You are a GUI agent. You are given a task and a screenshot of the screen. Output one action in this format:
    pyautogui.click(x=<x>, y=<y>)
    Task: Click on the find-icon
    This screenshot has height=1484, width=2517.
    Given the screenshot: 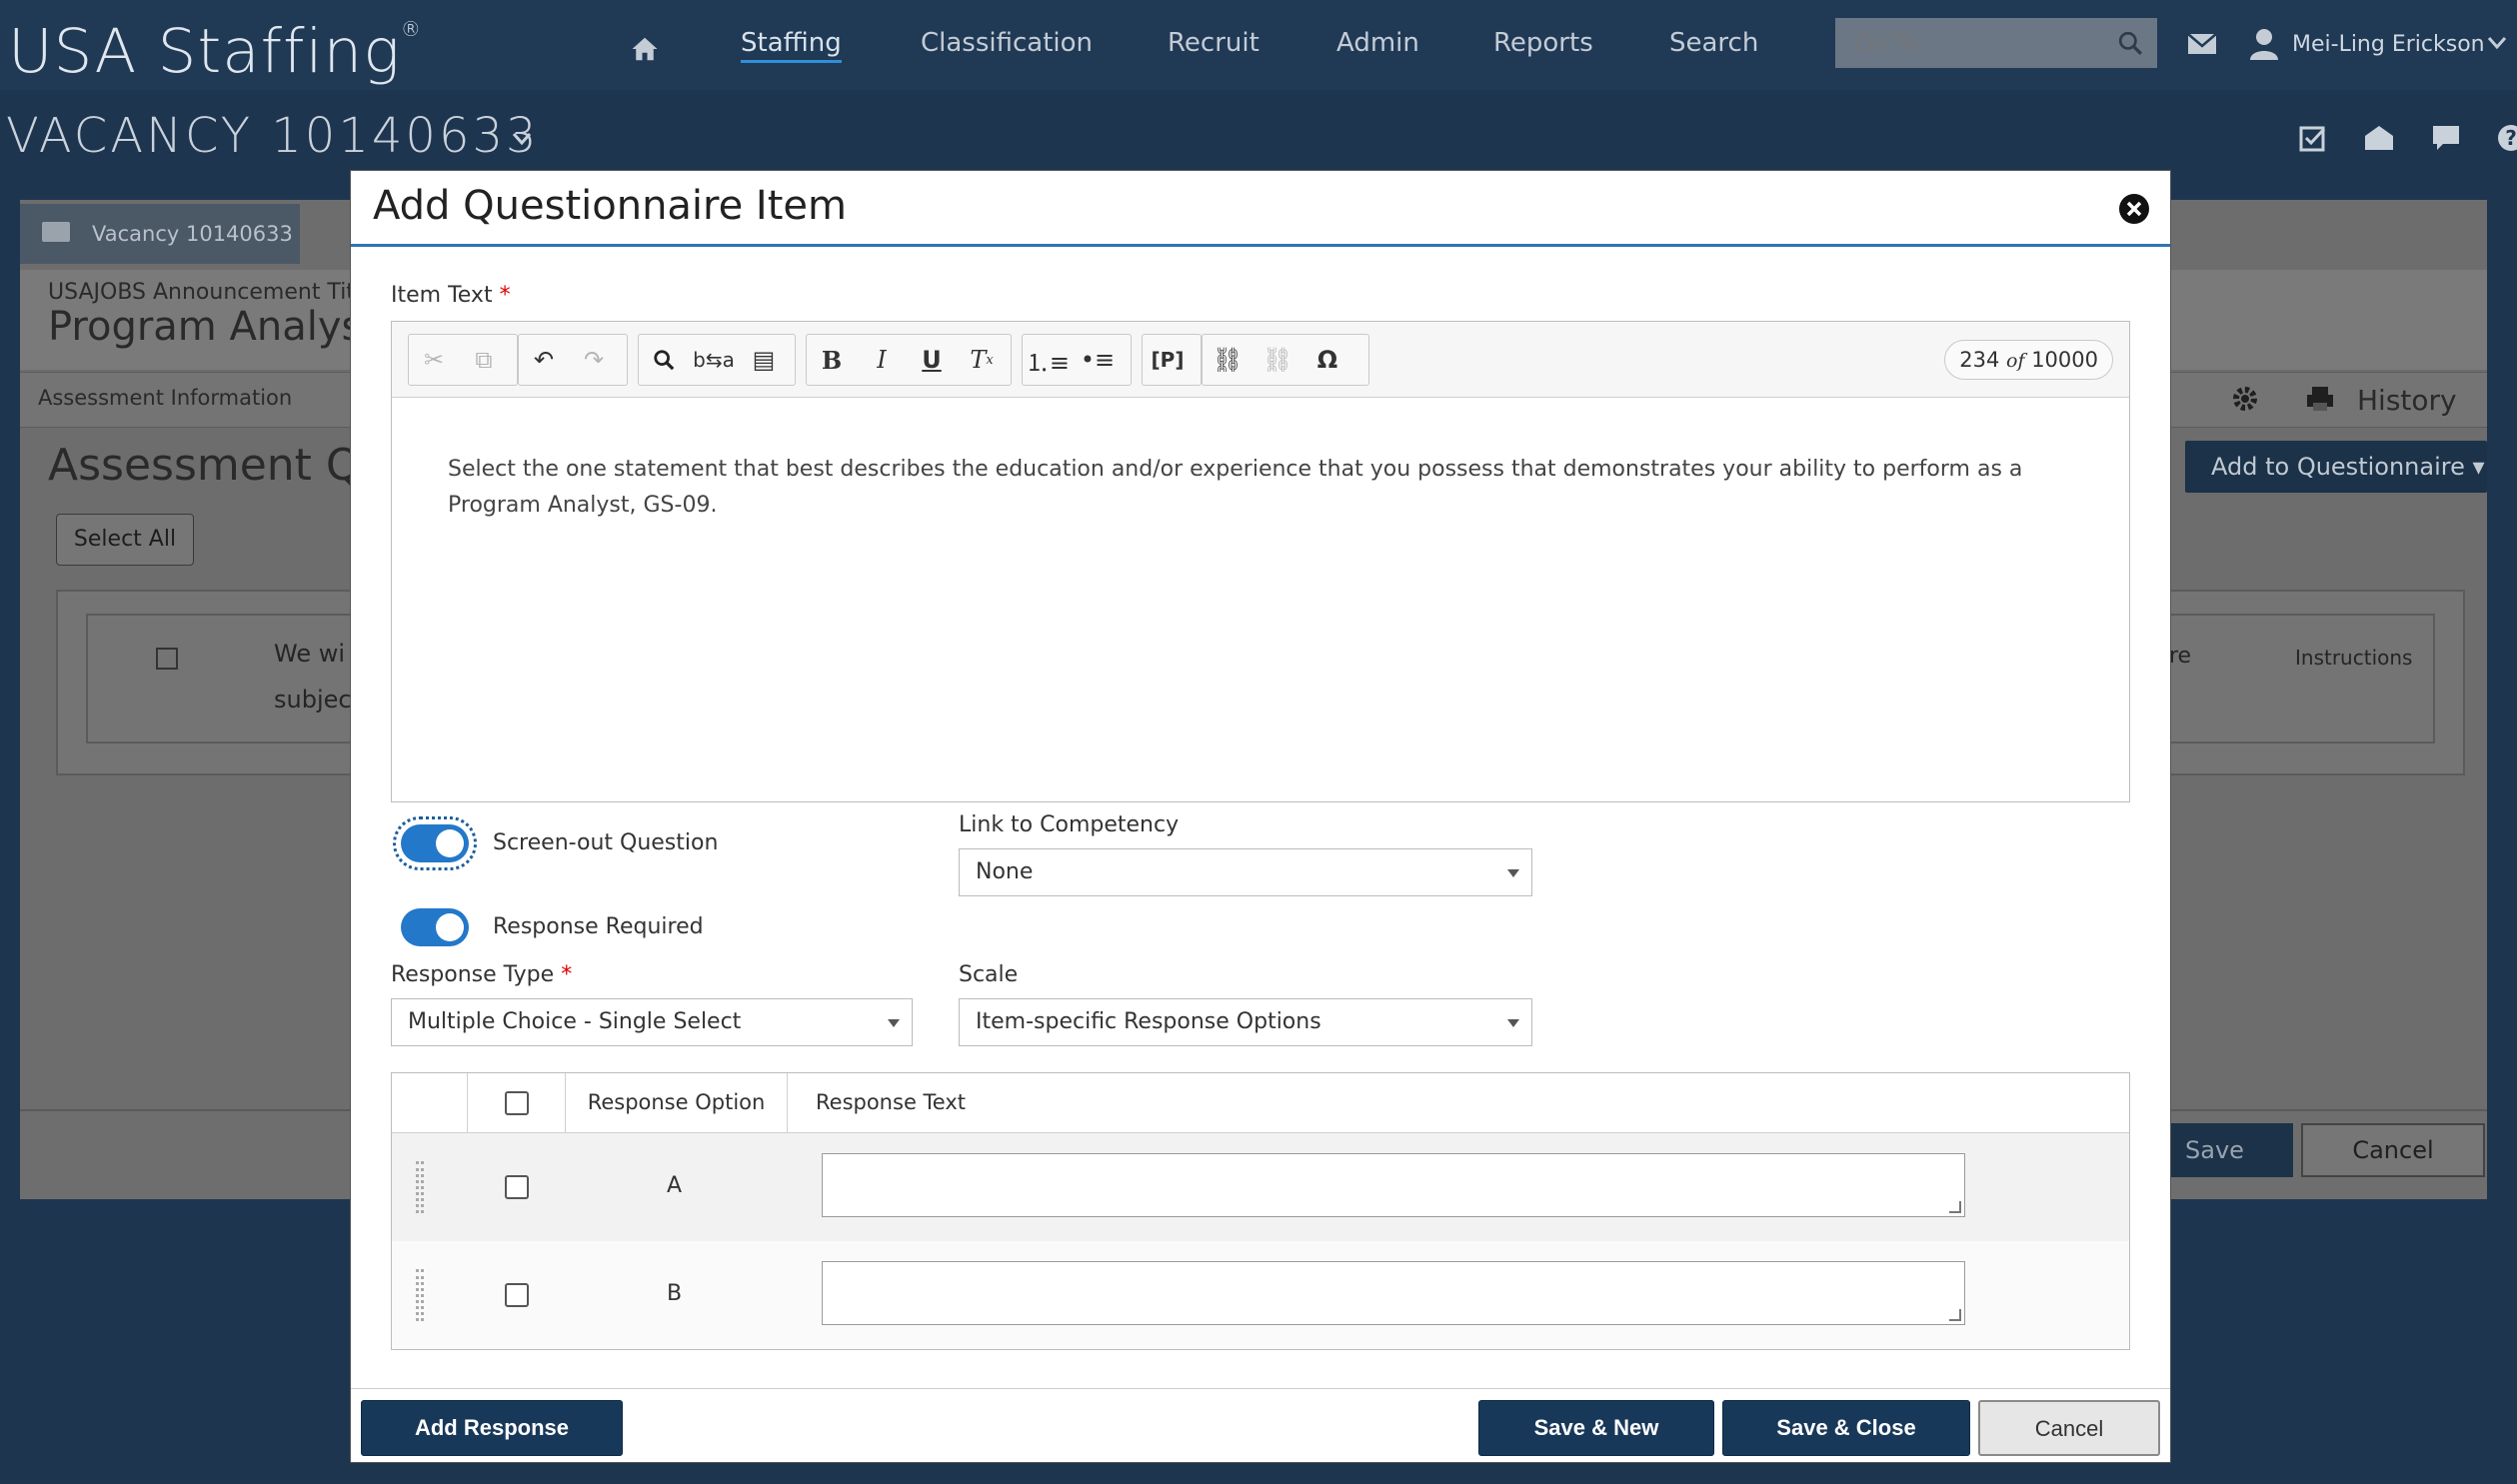 What is the action you would take?
    pyautogui.click(x=664, y=360)
    